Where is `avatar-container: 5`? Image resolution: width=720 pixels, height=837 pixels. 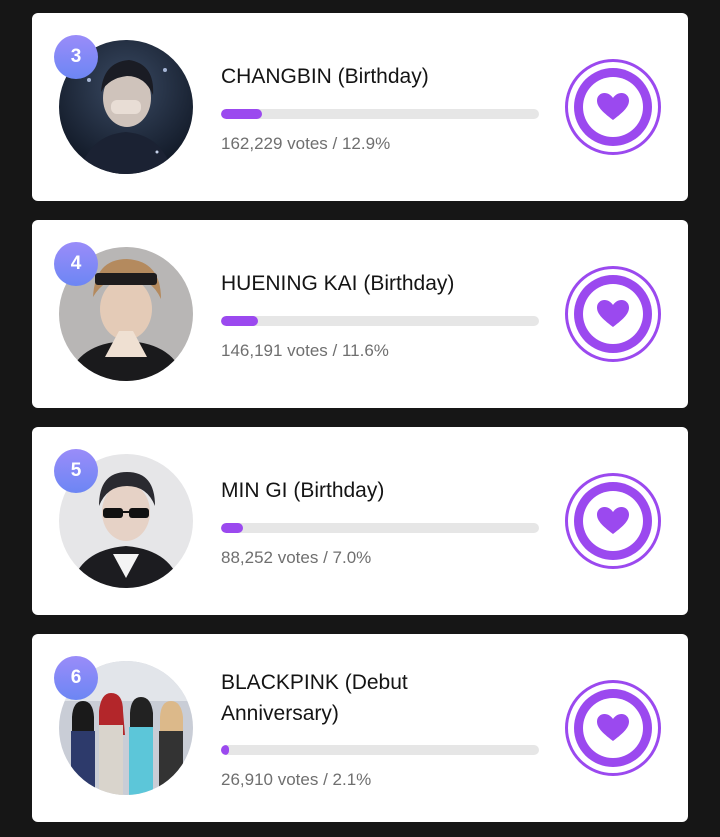
avatar-container: 5 is located at coordinates (123, 518).